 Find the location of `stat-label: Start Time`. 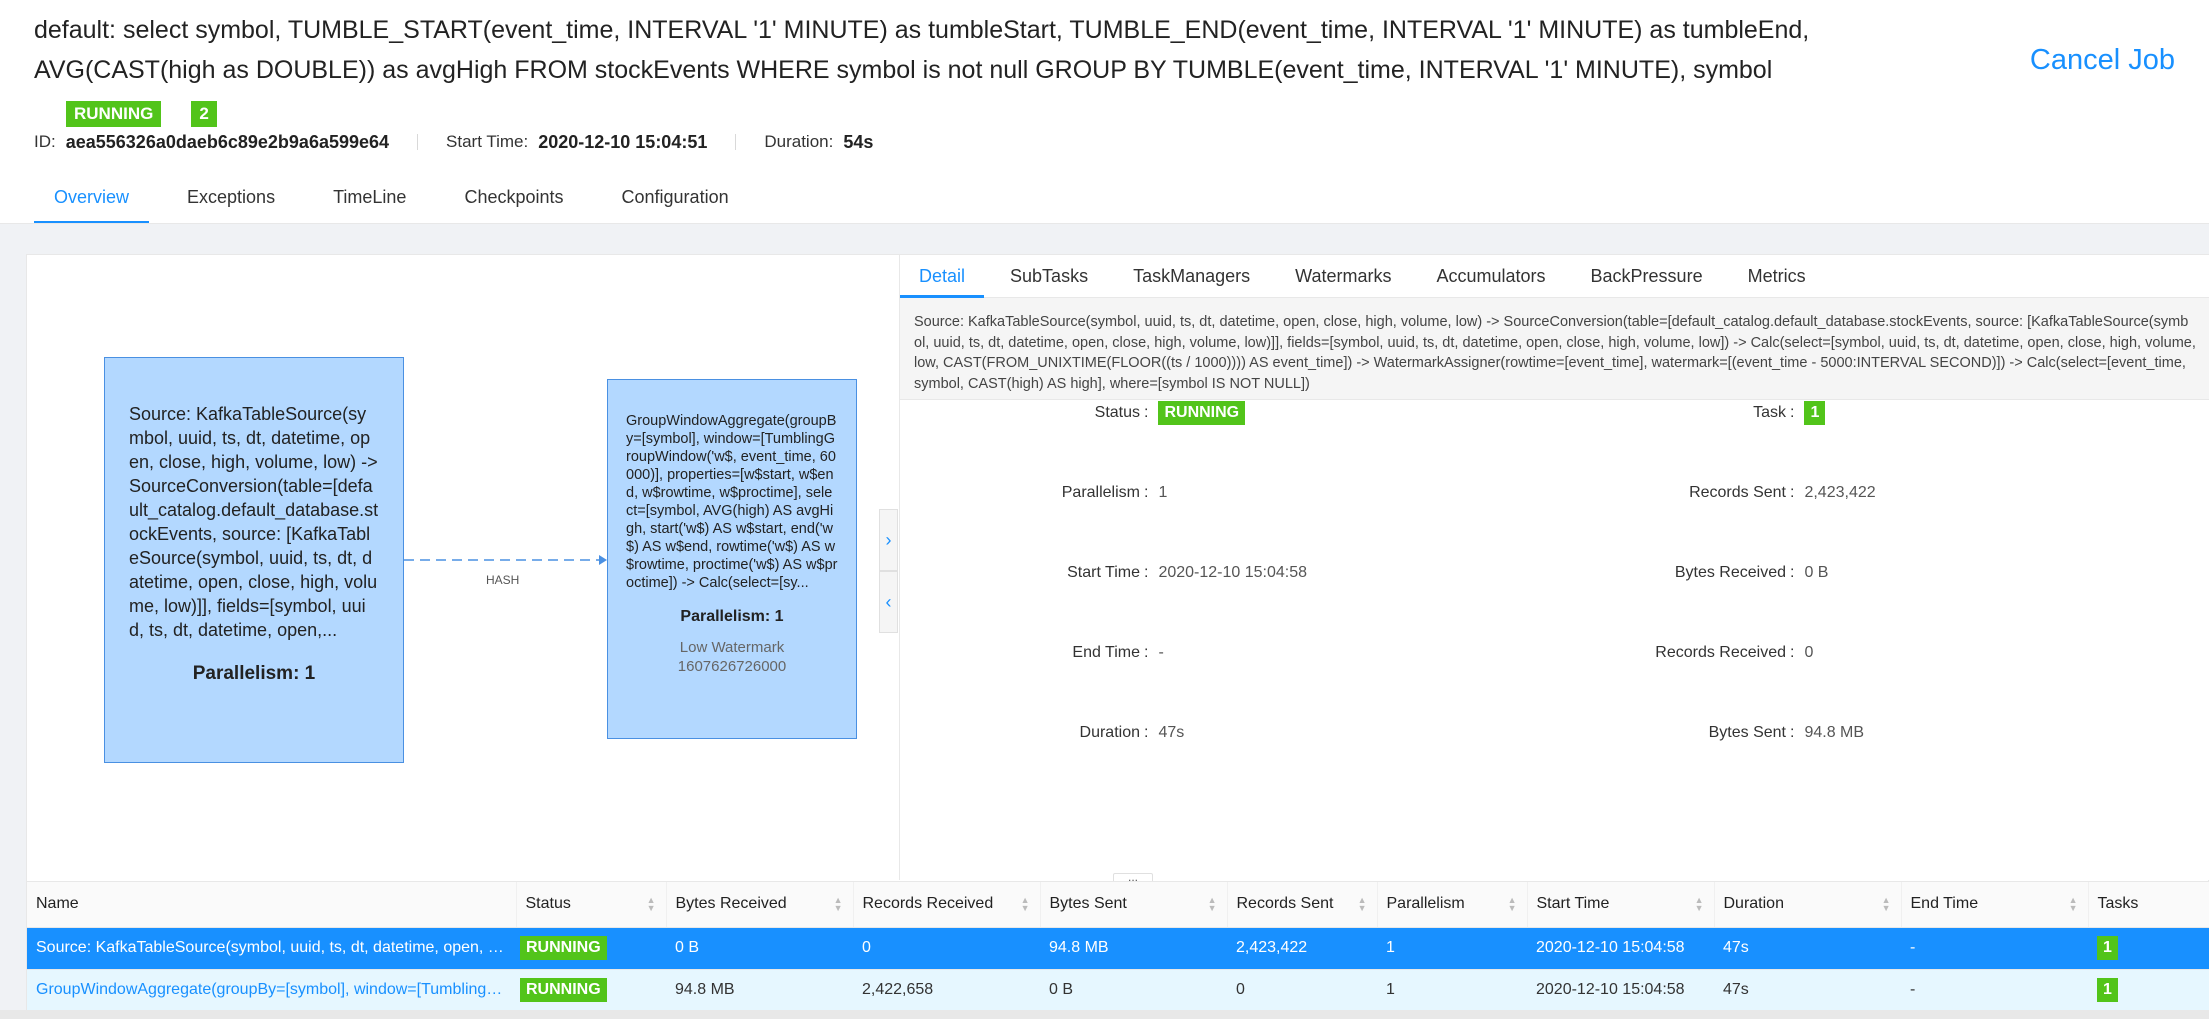

stat-label: Start Time is located at coordinates (1103, 572).